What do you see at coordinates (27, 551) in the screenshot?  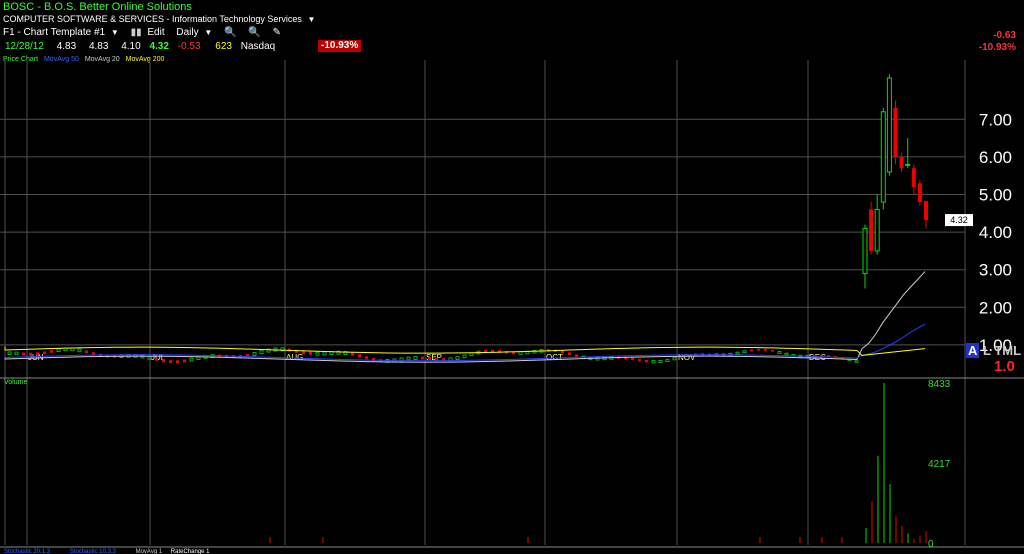 I see `bottom-indicator-label: Stochastic 20,1,3` at bounding box center [27, 551].